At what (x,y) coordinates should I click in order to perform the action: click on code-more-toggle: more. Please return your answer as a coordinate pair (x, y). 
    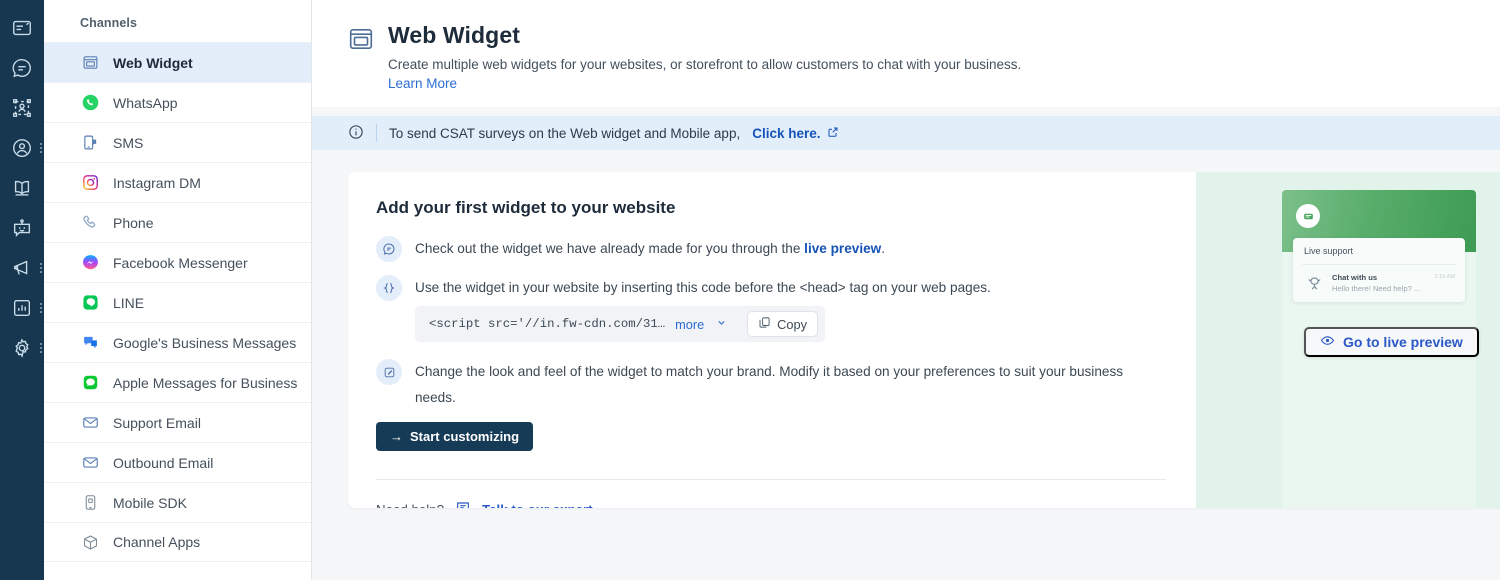
    Looking at the image, I should click on (689, 324).